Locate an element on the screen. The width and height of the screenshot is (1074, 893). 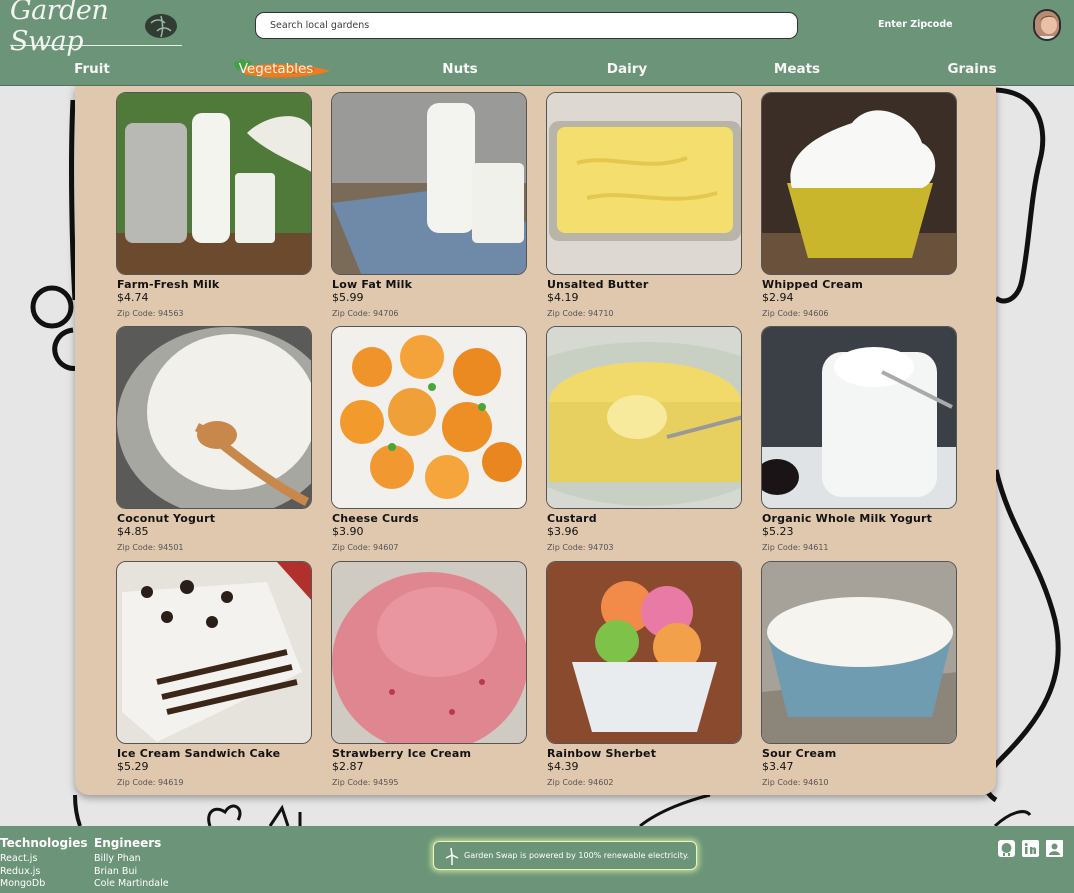
technologies-heading: Technologies is located at coordinates (44, 843).